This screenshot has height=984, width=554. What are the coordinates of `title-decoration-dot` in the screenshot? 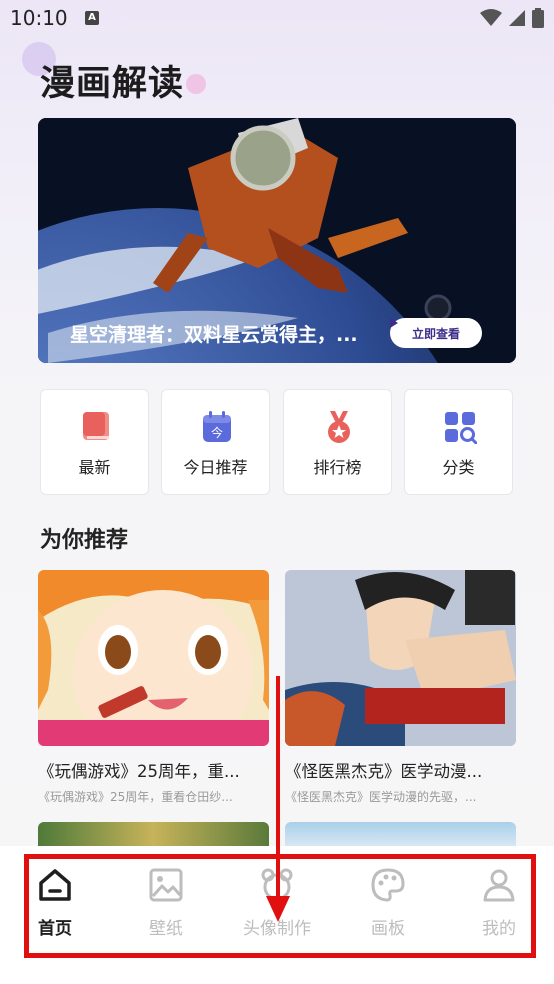 It's located at (196, 84).